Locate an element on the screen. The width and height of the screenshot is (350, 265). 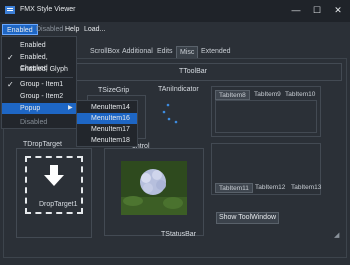
menu-item-label: Enabled is located at coordinates (33, 45).